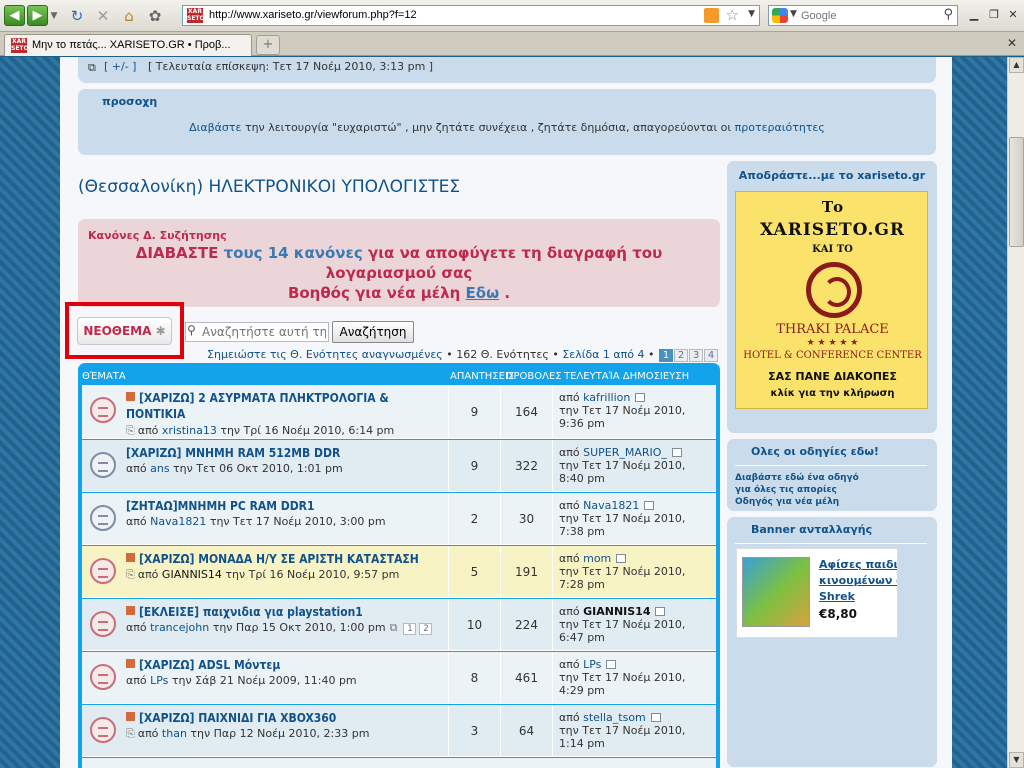 The image size is (1024, 768). Describe the element at coordinates (681, 355) in the screenshot. I see `page-link-2: 2` at that location.